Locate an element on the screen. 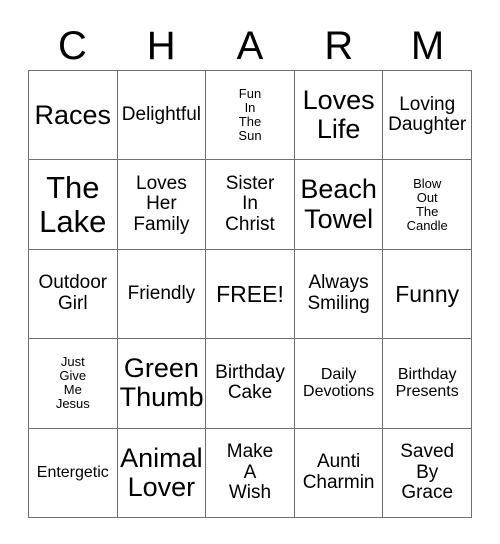  bingo-cell-label: Races is located at coordinates (73, 114).